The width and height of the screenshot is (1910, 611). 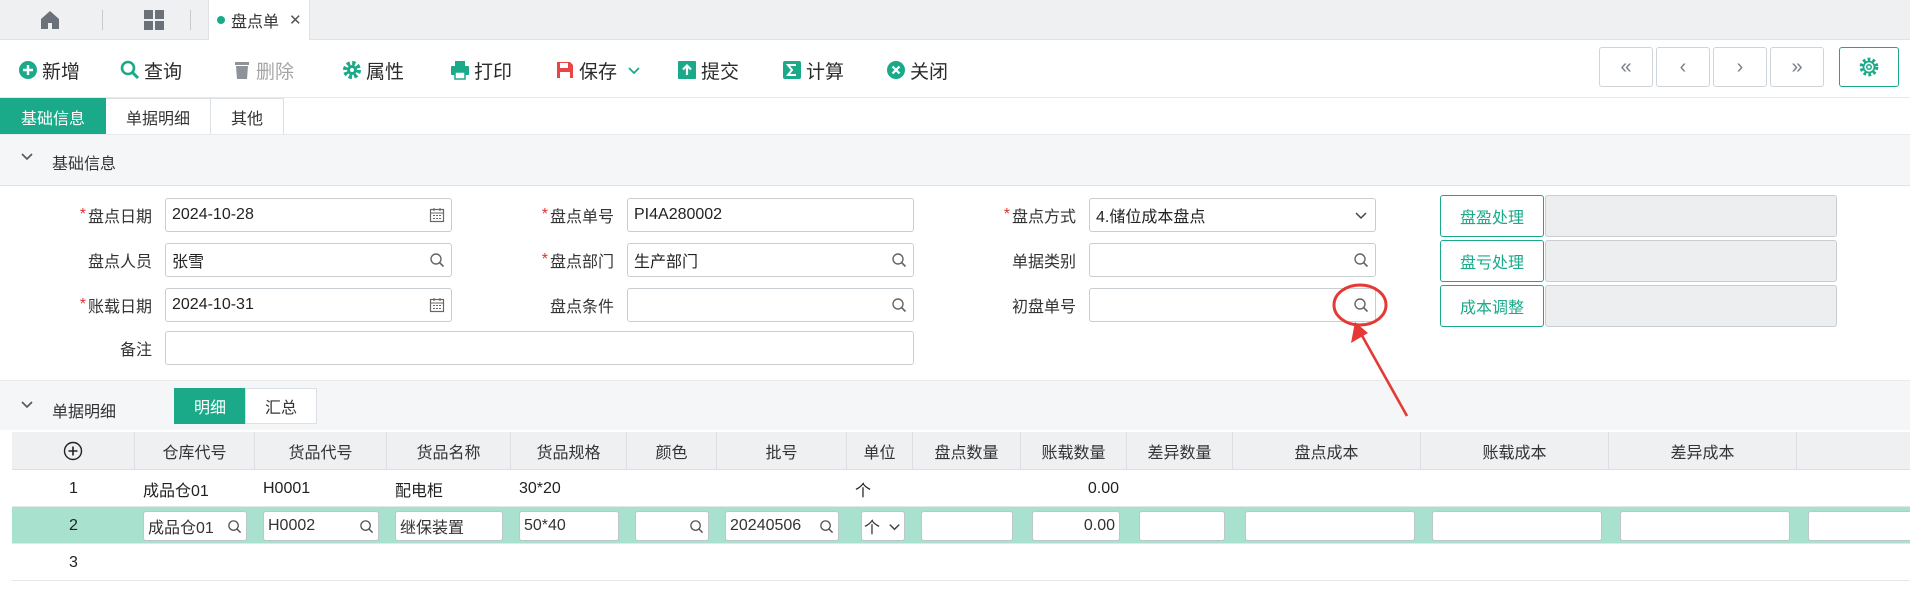 I want to click on count-mode-select: 4.储位成本盘点, so click(x=1232, y=215).